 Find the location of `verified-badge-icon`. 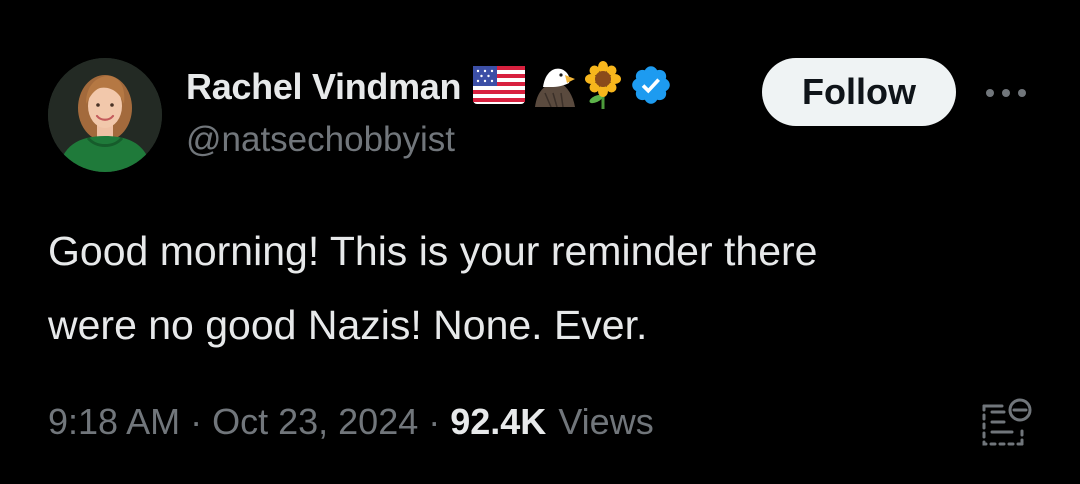

verified-badge-icon is located at coordinates (651, 87).